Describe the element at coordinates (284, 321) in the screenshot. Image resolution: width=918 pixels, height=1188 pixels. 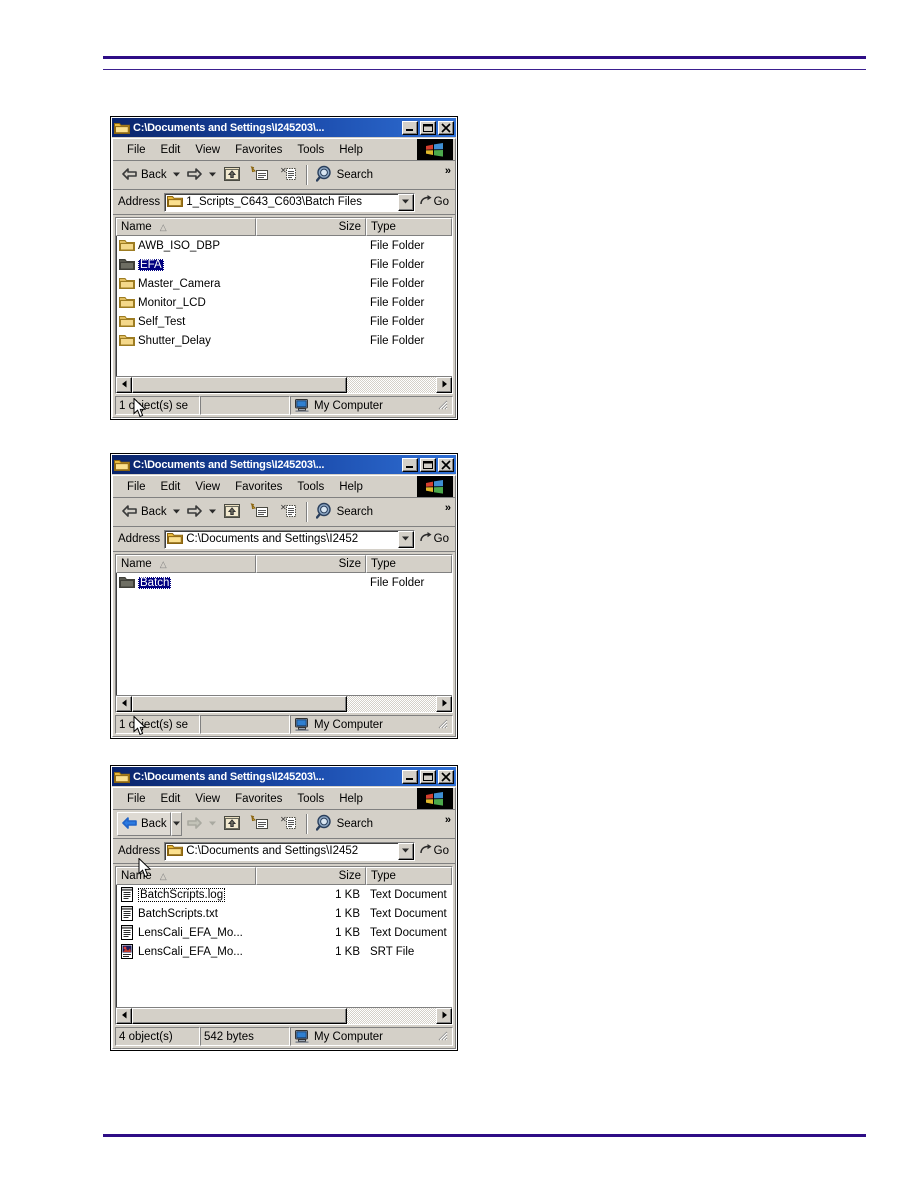
I see `table-row: Self_Test File Folder` at that location.